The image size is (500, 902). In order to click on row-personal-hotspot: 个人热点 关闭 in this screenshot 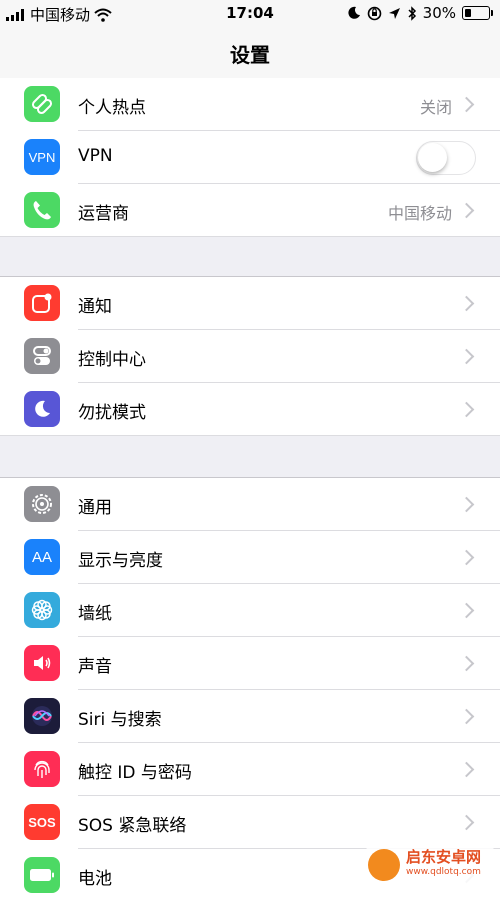, I will do `click(250, 104)`.